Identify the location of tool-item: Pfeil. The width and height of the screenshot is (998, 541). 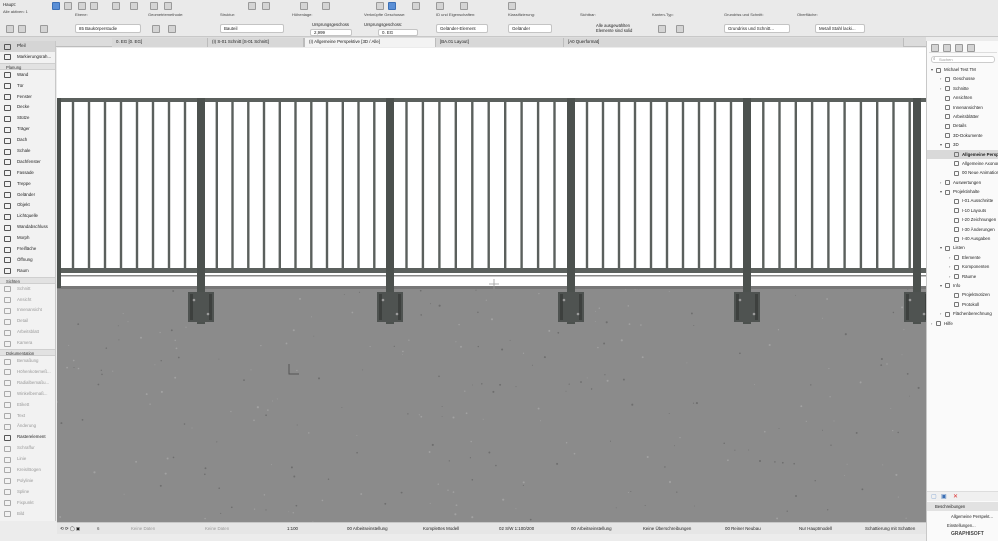
(27, 46).